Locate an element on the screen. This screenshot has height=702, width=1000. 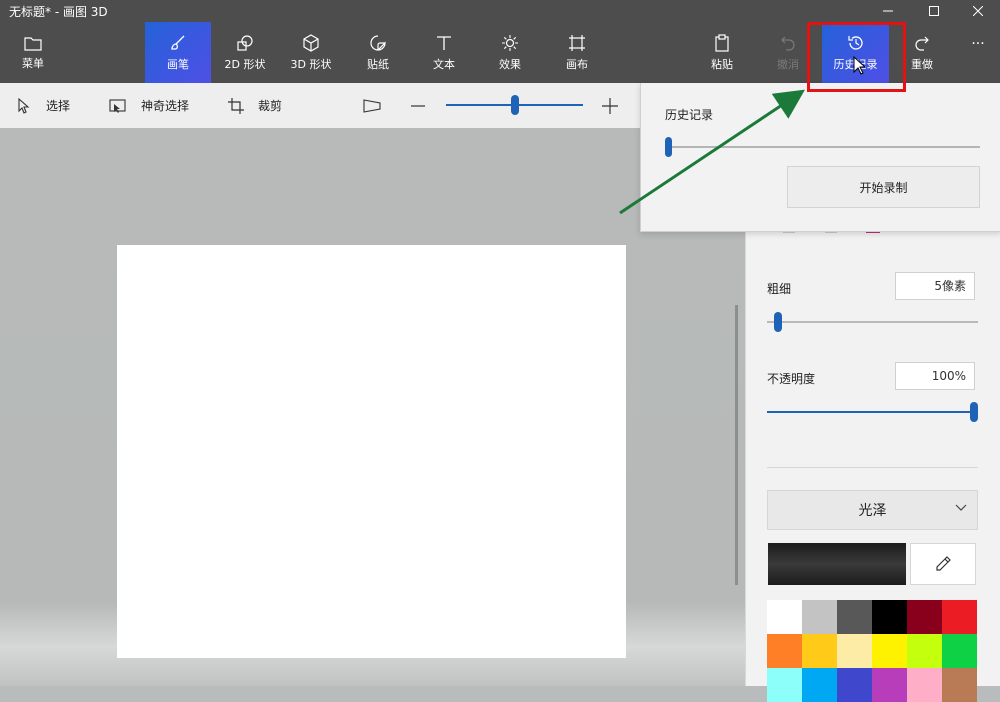
history-slider-track is located at coordinates (822, 147).